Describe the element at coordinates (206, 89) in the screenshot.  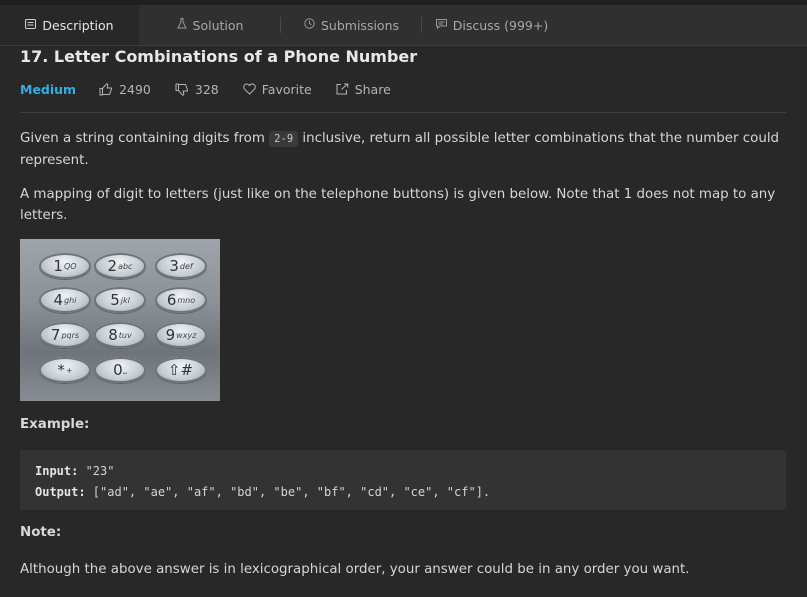
I see `dislike-count: 328` at that location.